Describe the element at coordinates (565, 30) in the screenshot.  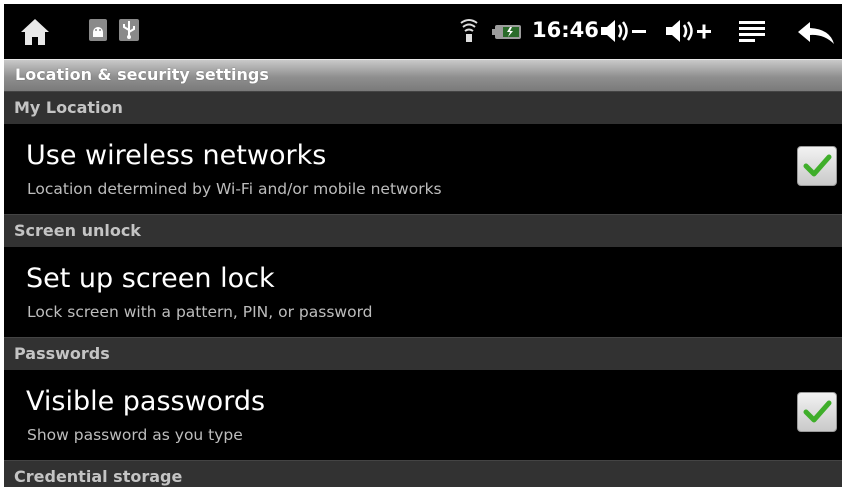
I see `clock: 16:46` at that location.